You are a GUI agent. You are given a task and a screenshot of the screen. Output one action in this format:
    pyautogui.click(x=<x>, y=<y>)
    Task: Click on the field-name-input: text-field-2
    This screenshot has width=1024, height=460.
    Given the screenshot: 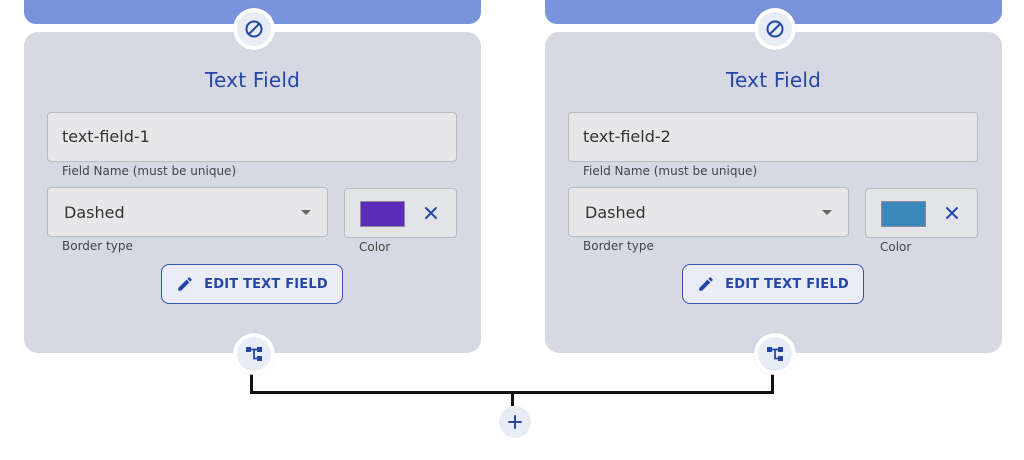 What is the action you would take?
    pyautogui.click(x=773, y=137)
    